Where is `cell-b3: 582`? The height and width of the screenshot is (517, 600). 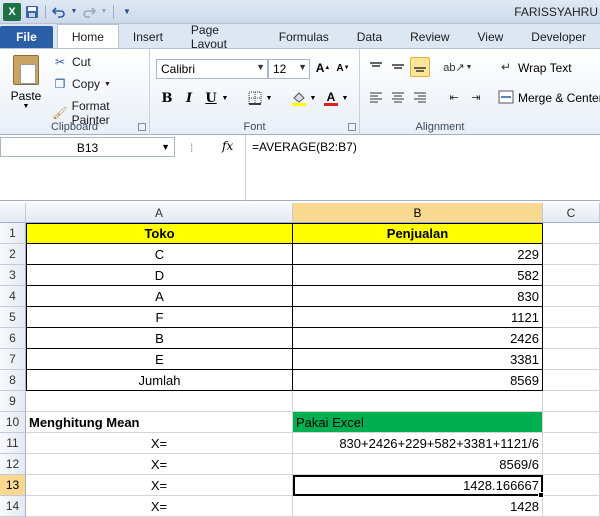 cell-b3: 582 is located at coordinates (418, 275).